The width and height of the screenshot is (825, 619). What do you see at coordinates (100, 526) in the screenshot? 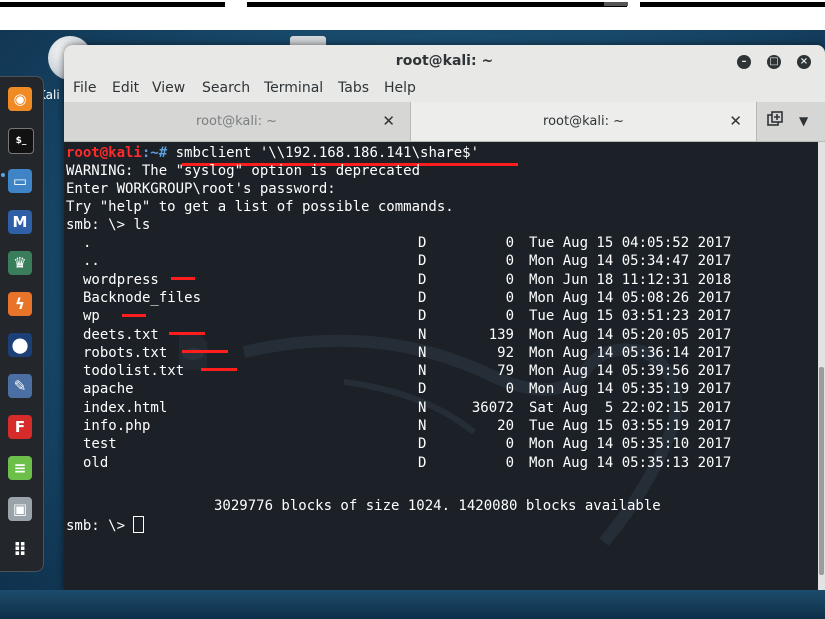
I see `smb-prompt: smb: \>` at bounding box center [100, 526].